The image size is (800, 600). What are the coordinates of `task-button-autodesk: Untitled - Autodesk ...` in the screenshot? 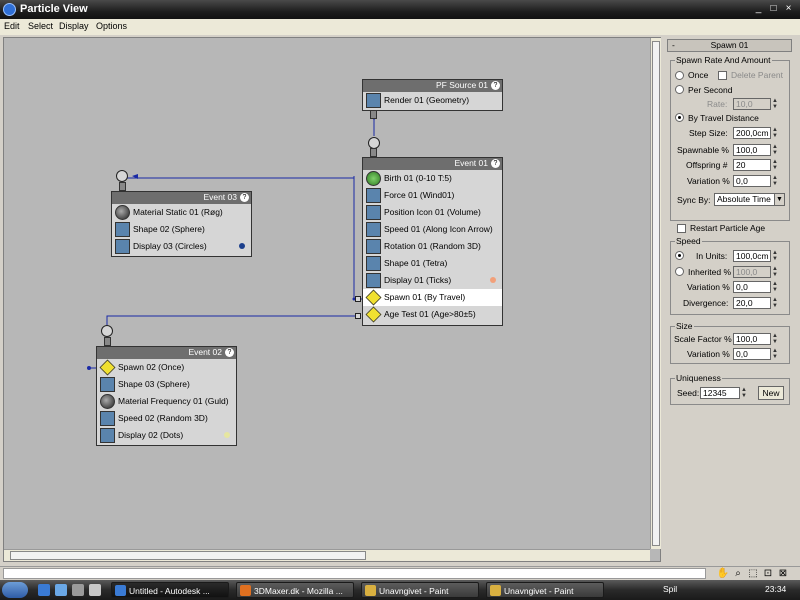 It's located at (170, 590).